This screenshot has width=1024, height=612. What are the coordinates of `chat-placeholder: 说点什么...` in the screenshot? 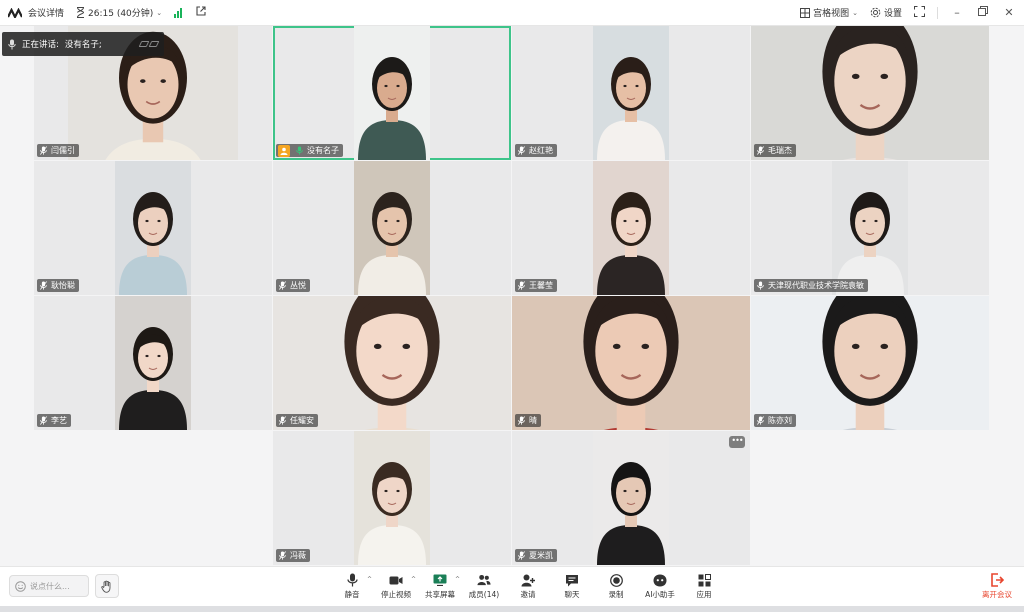 It's located at (50, 586).